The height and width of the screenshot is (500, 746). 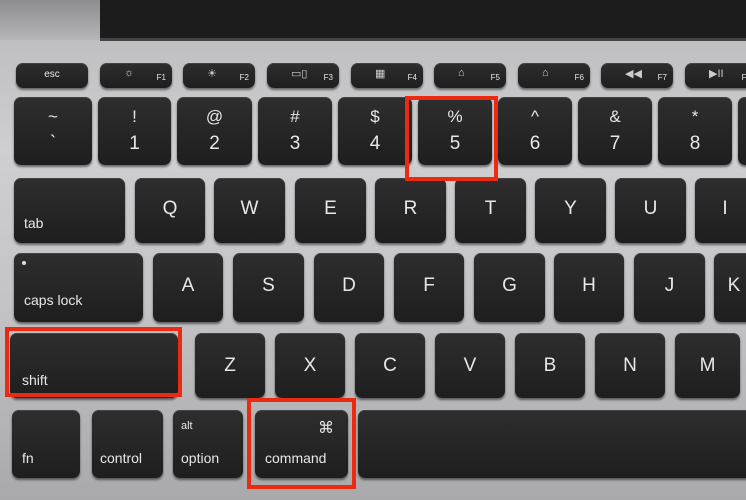 What do you see at coordinates (295, 131) in the screenshot?
I see `key-3: #3` at bounding box center [295, 131].